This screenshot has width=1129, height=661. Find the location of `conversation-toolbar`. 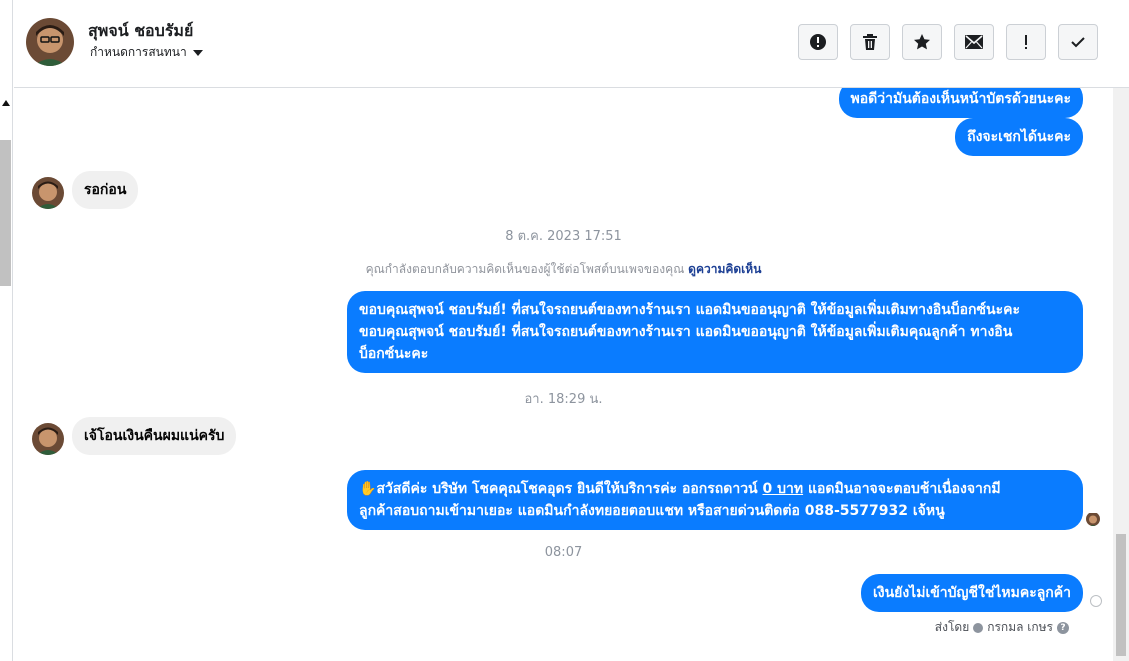

conversation-toolbar is located at coordinates (948, 42).